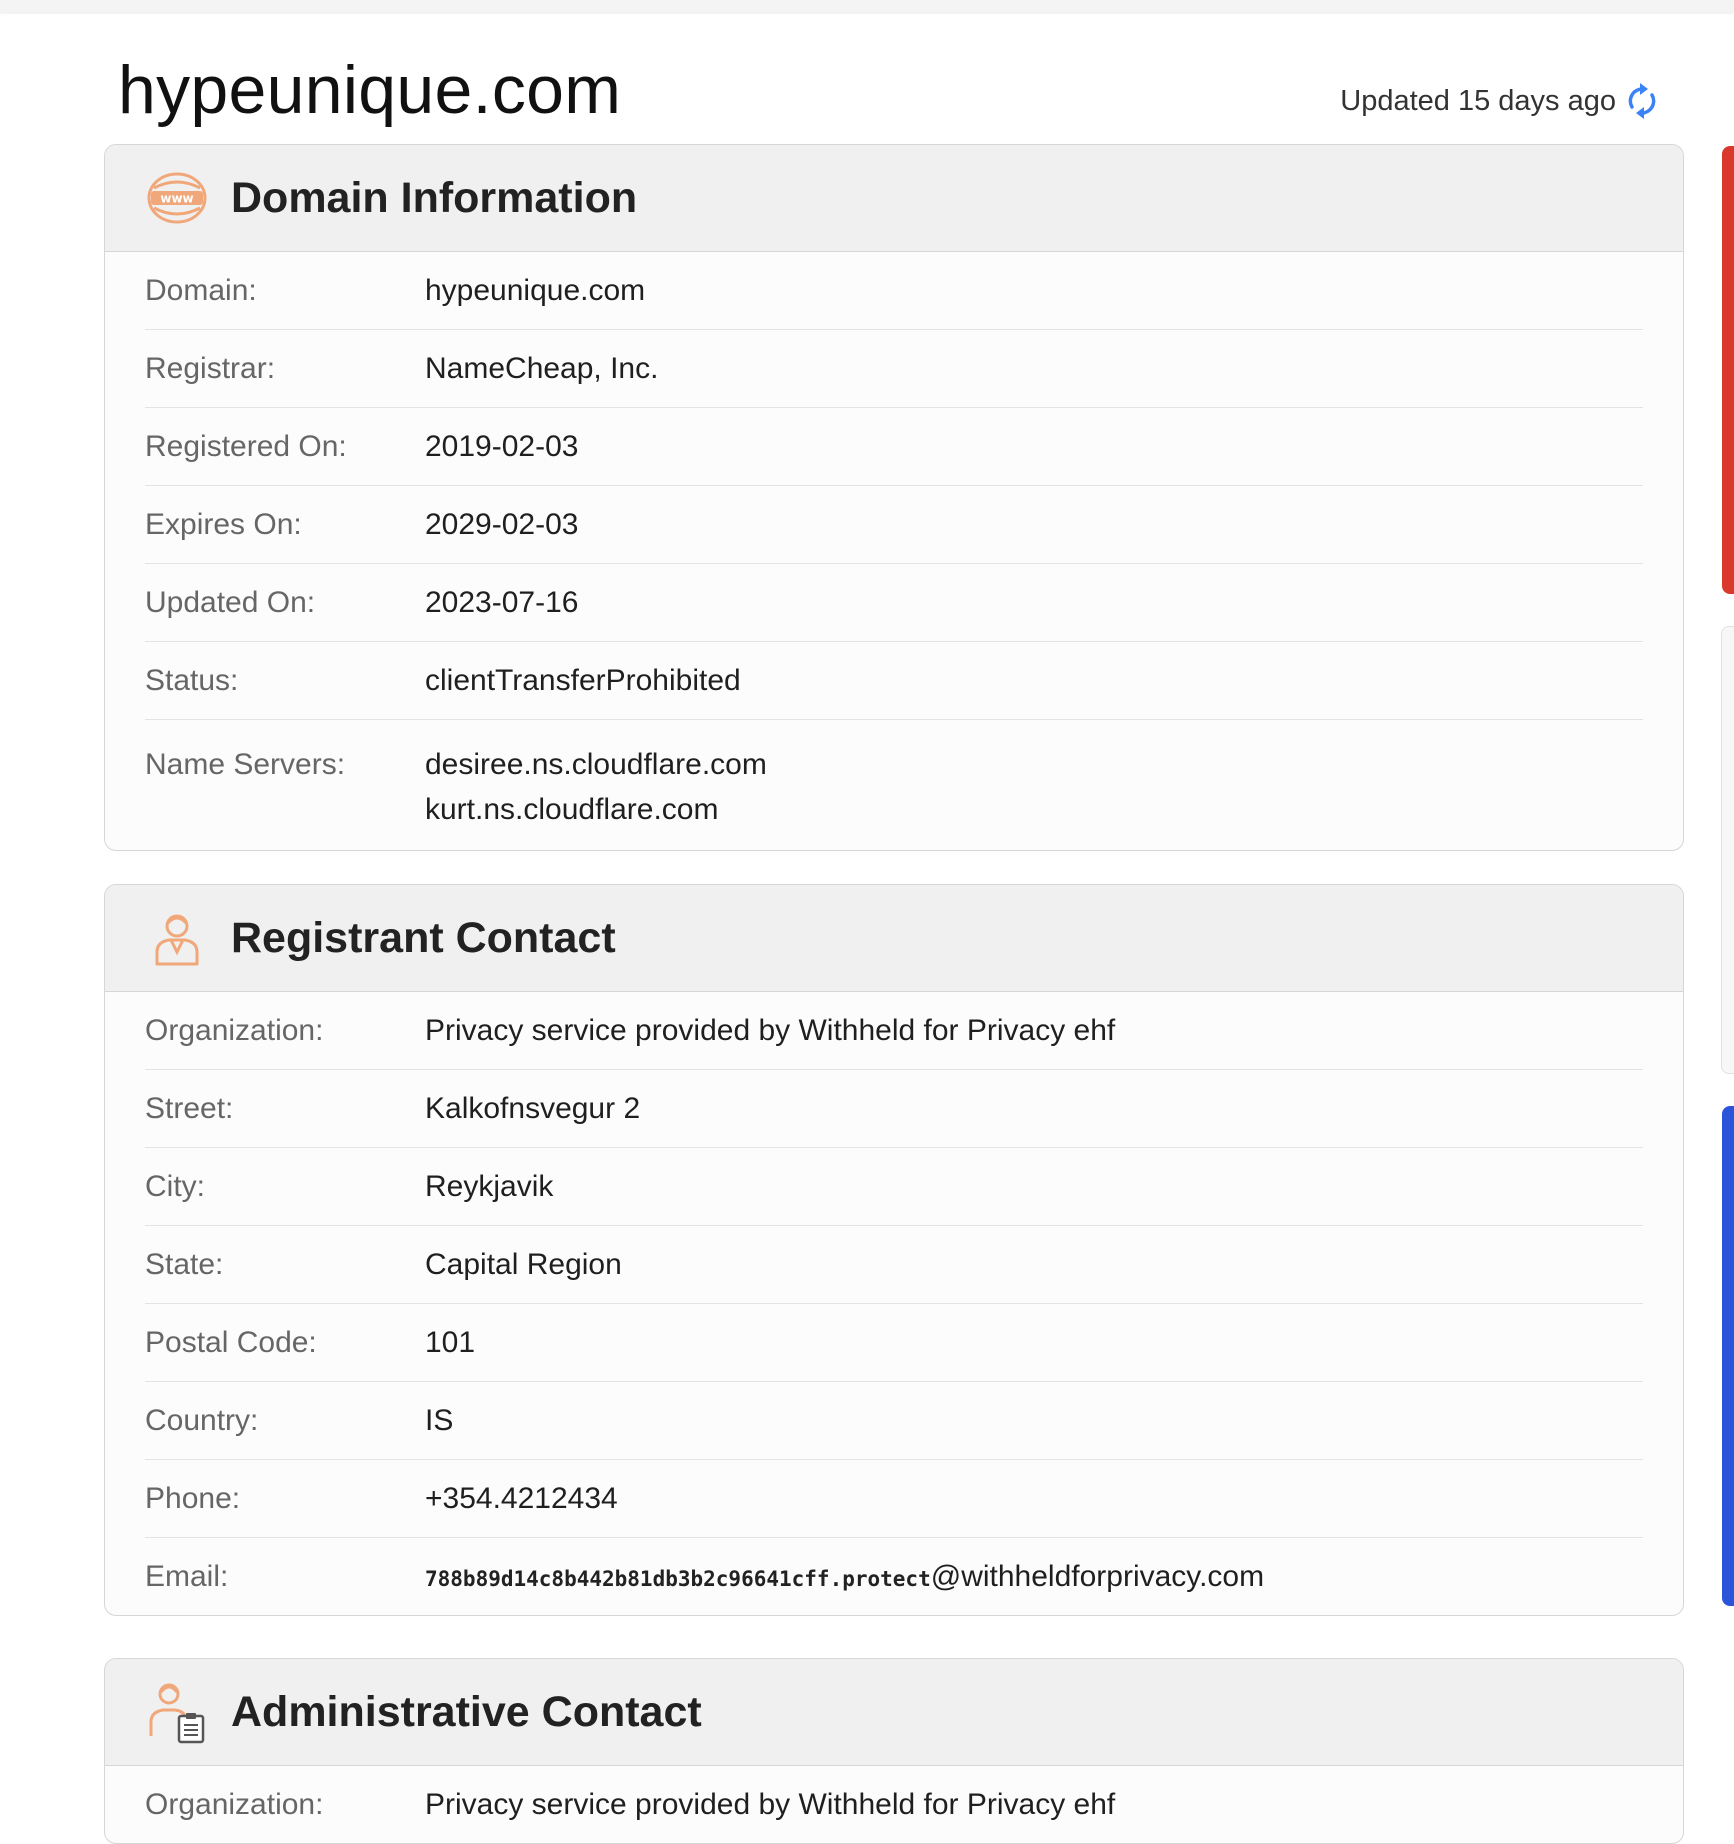  I want to click on updated-status: Updated 15 days ago, so click(1499, 101).